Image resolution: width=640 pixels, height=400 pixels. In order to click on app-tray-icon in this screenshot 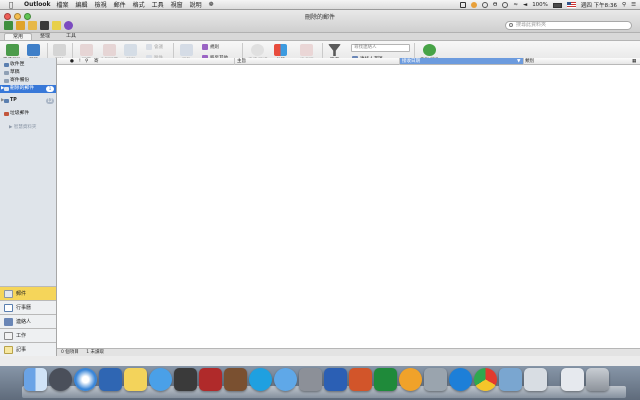, I will do `click(474, 5)`.